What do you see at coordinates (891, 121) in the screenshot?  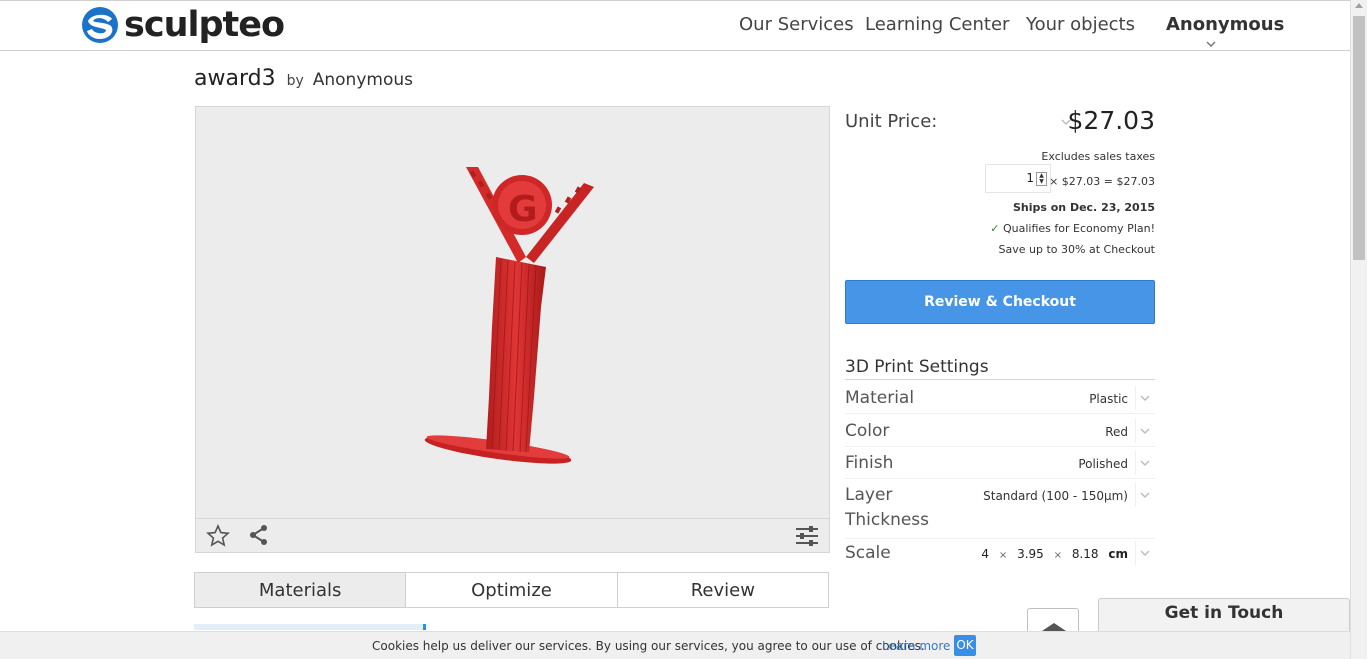 I see `unit-price-label: Unit Price:` at bounding box center [891, 121].